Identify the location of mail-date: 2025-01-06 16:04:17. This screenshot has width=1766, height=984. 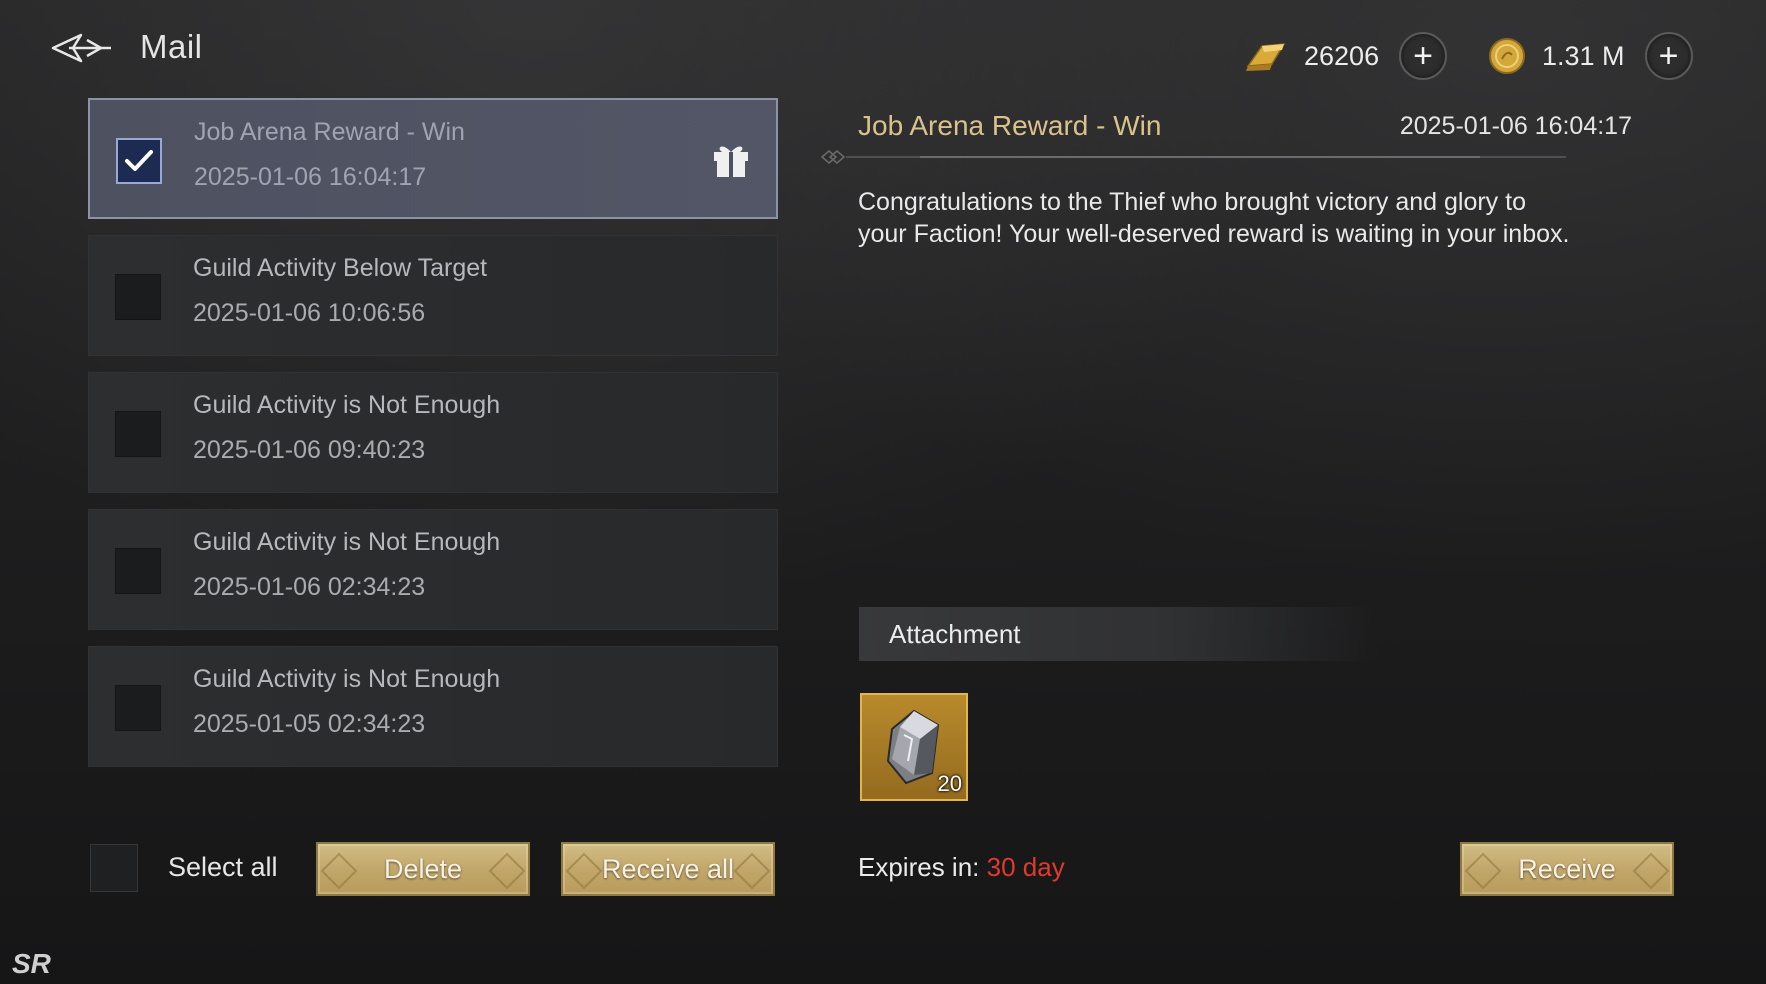
(310, 177).